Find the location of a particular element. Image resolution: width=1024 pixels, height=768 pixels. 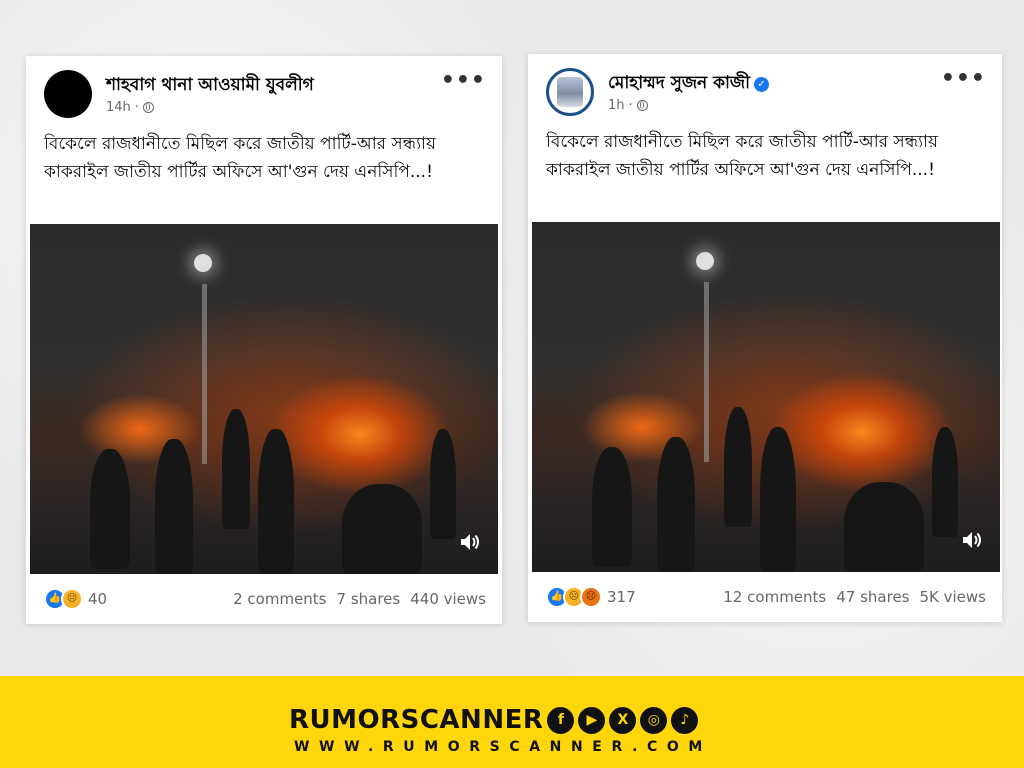

sad-reaction-icon: ☹ is located at coordinates (72, 599).